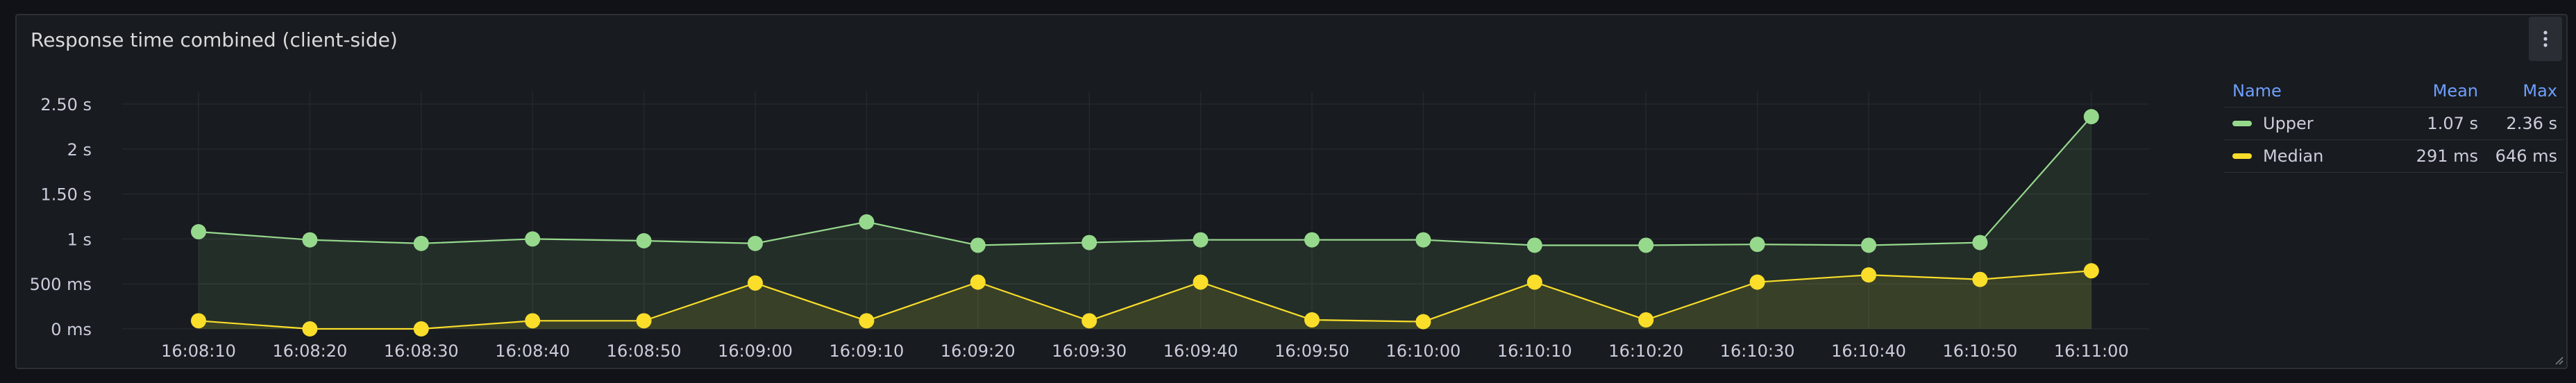 This screenshot has height=383, width=2576. What do you see at coordinates (66, 104) in the screenshot?
I see `y-tick-label: 2.50 s` at bounding box center [66, 104].